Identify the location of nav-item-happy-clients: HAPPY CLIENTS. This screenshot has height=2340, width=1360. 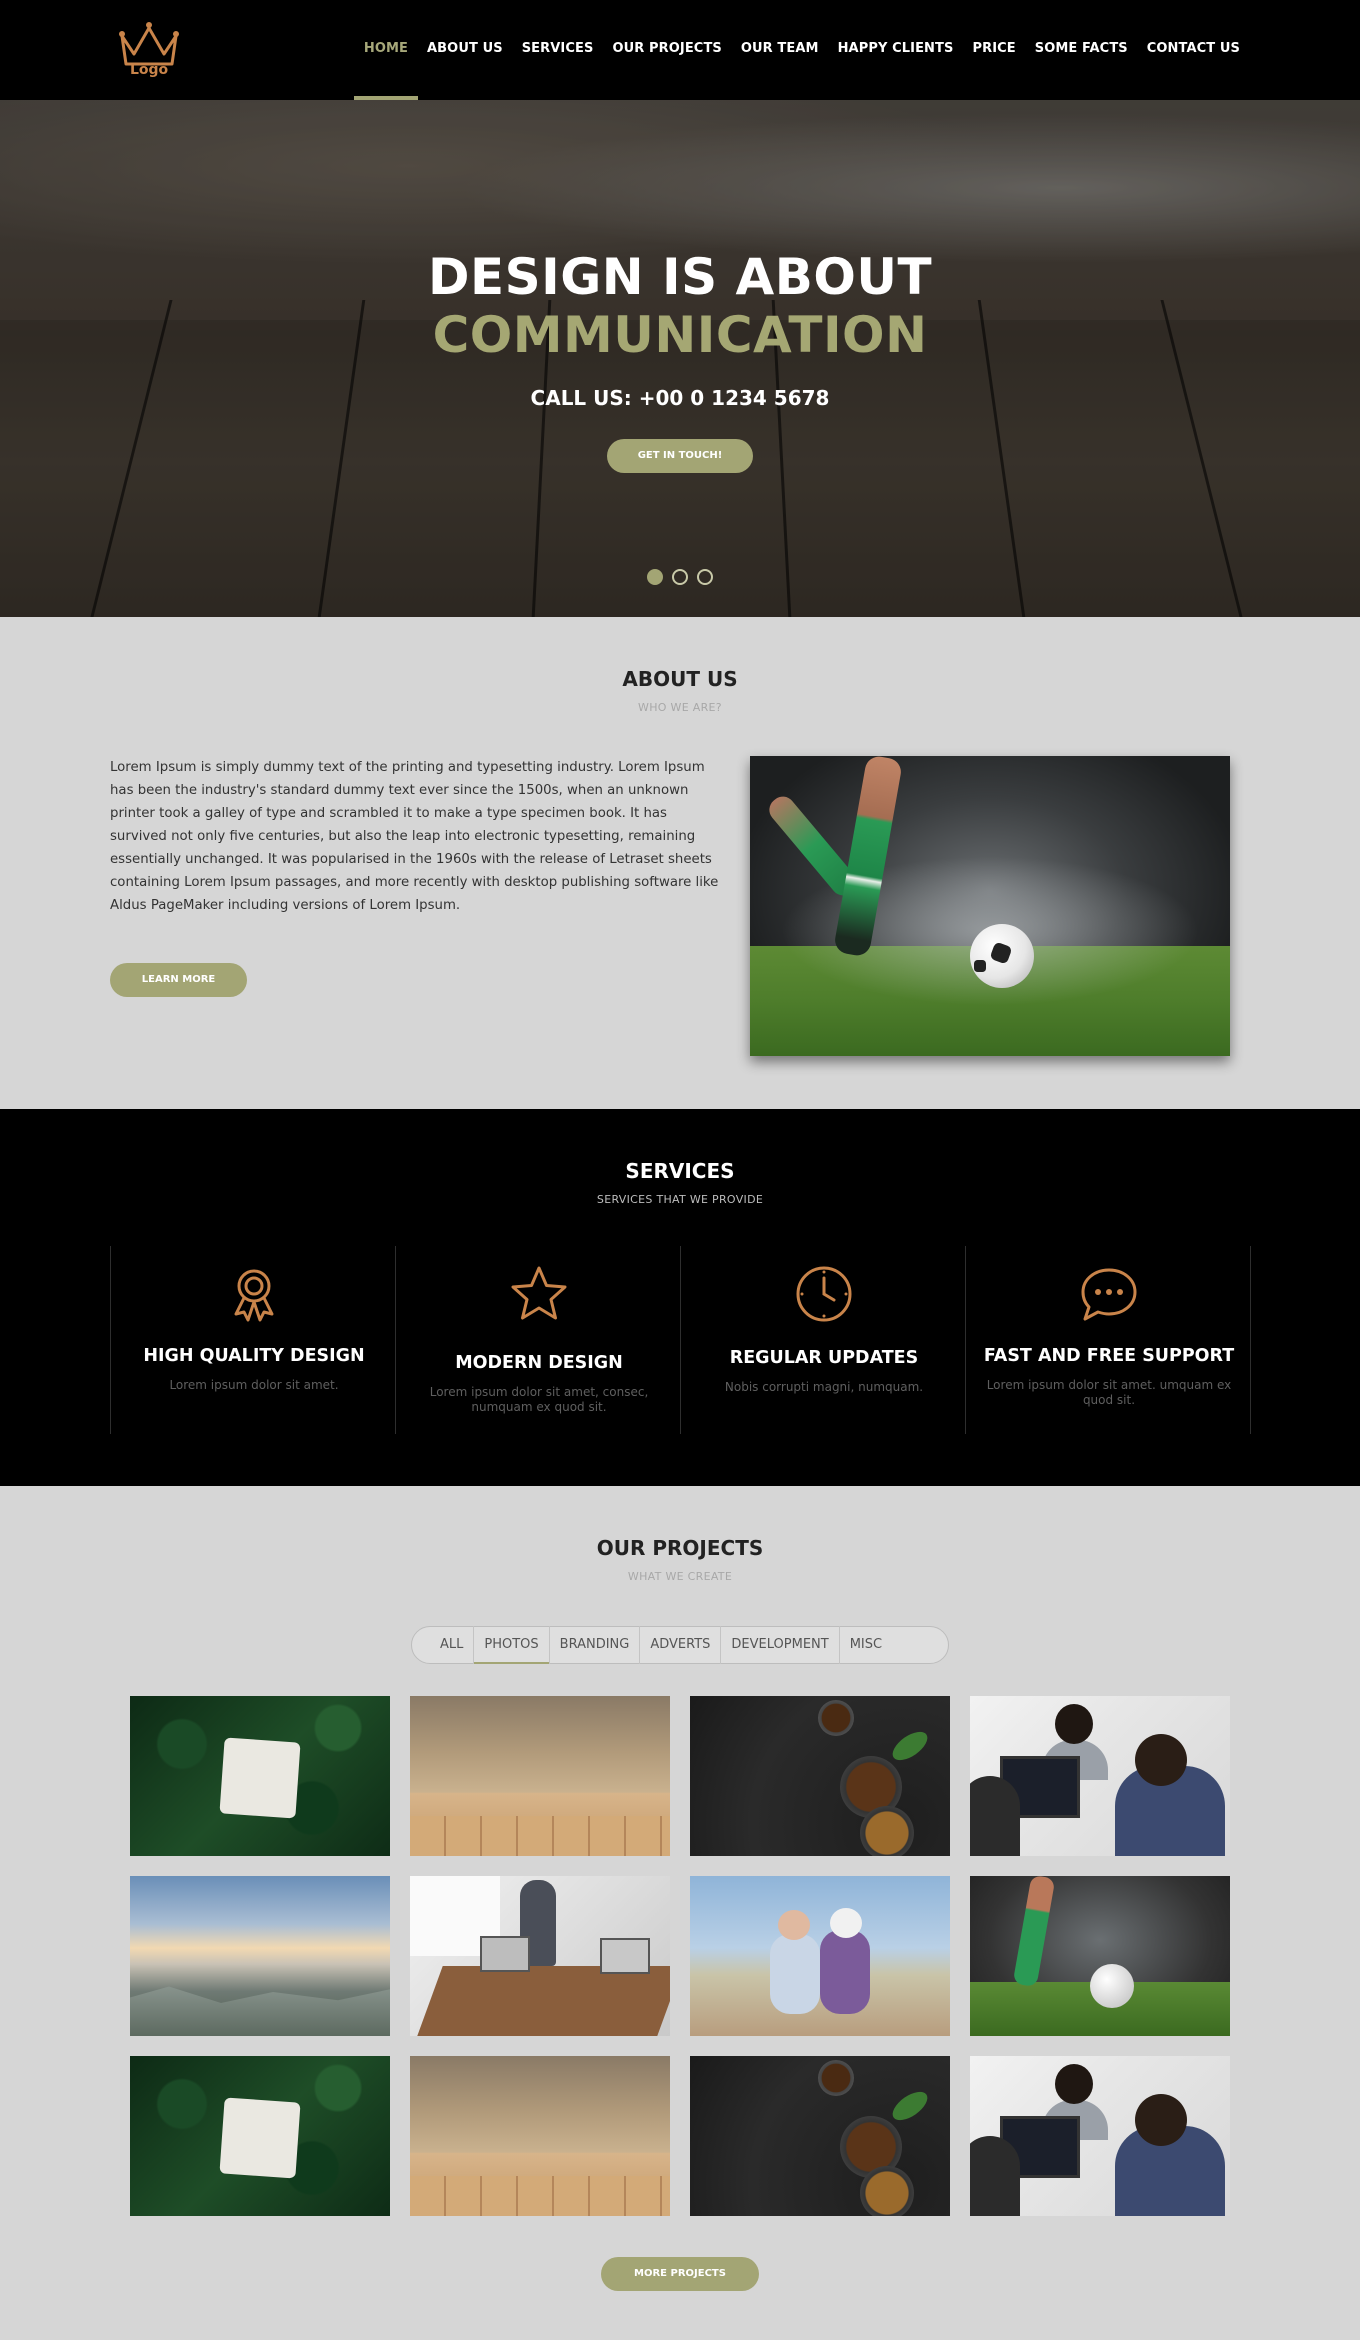
(896, 50).